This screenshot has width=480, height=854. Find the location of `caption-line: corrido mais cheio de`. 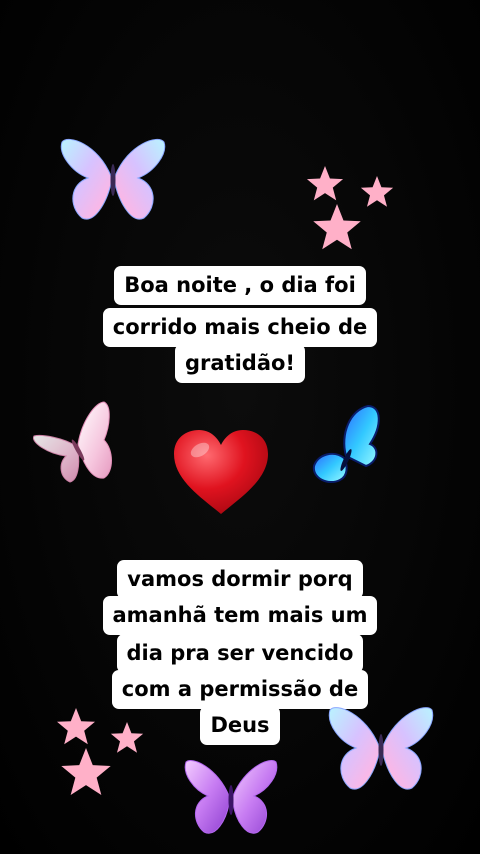

caption-line: corrido mais cheio de is located at coordinates (240, 327).